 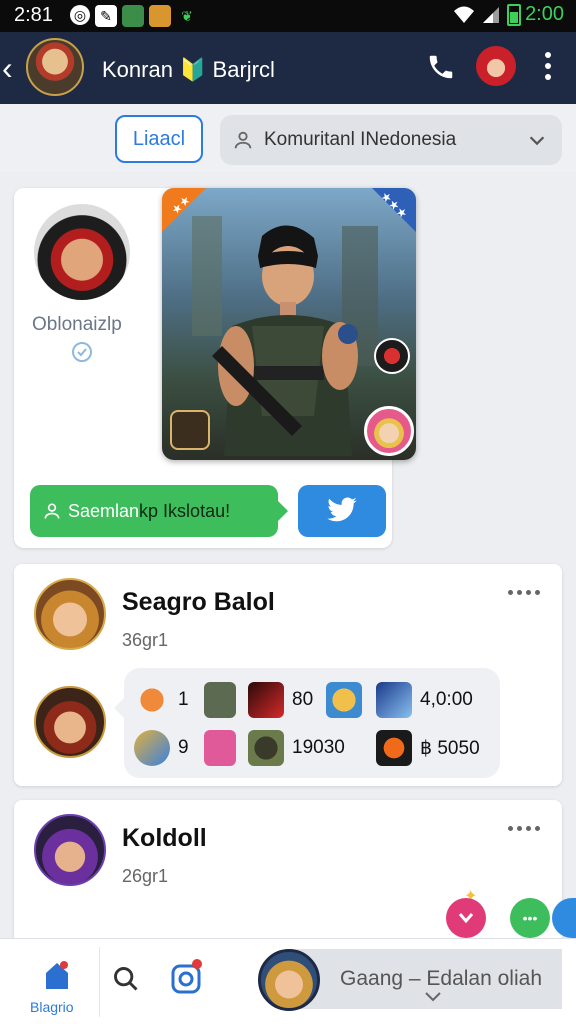 I want to click on heart-reaction-button, so click(x=466, y=918).